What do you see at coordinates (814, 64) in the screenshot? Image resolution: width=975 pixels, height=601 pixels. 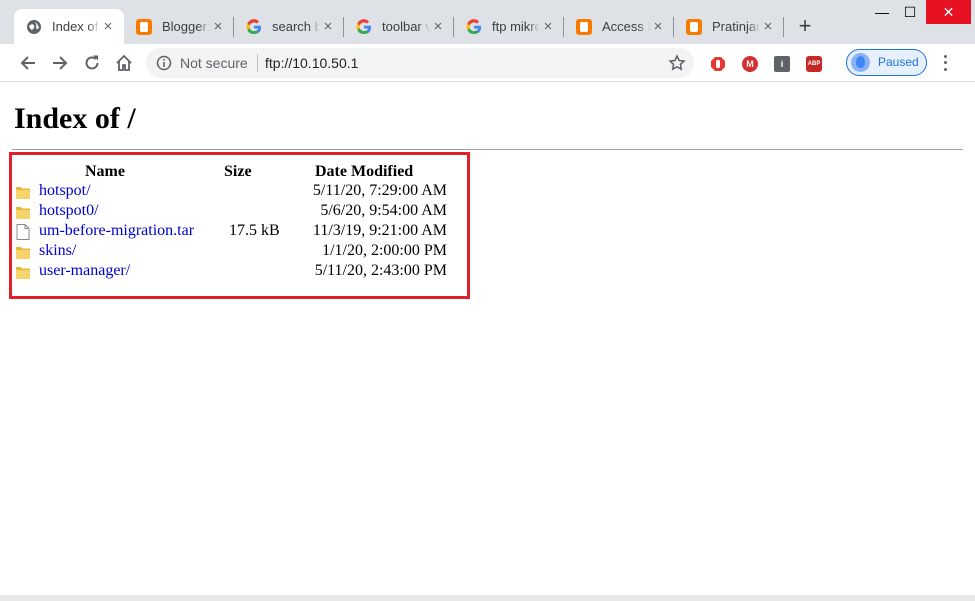 I see `abp-icon: ABP` at bounding box center [814, 64].